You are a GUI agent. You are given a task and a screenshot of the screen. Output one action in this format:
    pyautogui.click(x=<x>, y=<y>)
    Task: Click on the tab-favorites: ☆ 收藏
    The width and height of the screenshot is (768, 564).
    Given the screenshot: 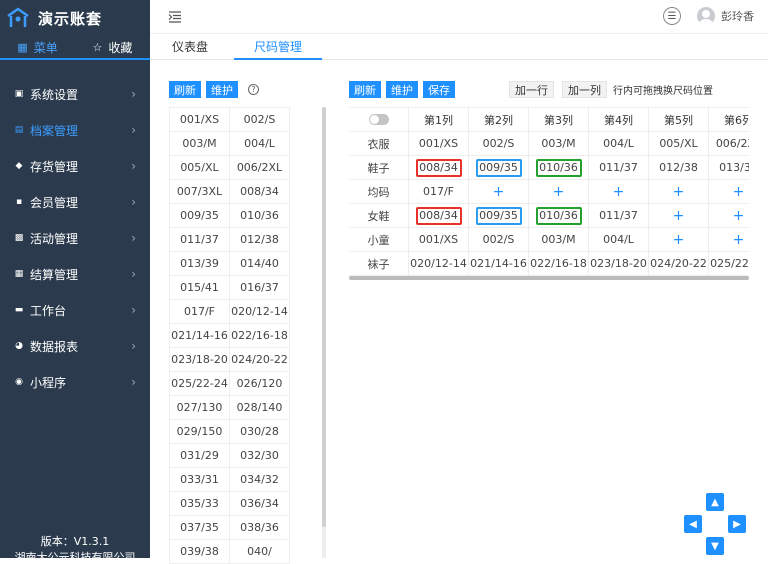 What is the action you would take?
    pyautogui.click(x=112, y=47)
    